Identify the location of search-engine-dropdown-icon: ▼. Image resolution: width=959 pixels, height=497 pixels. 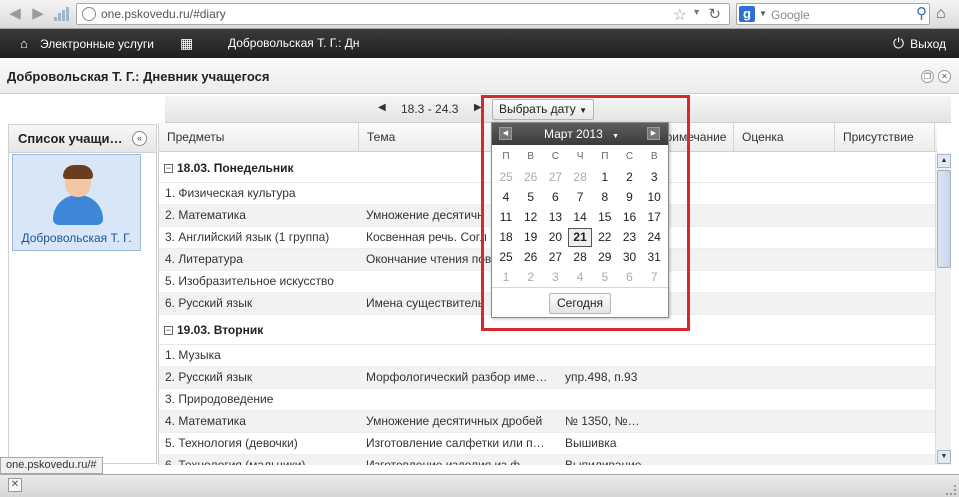
(763, 13).